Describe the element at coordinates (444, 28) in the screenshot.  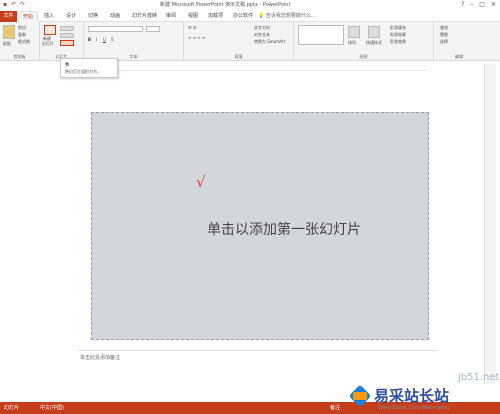
I see `find-button: 查找` at that location.